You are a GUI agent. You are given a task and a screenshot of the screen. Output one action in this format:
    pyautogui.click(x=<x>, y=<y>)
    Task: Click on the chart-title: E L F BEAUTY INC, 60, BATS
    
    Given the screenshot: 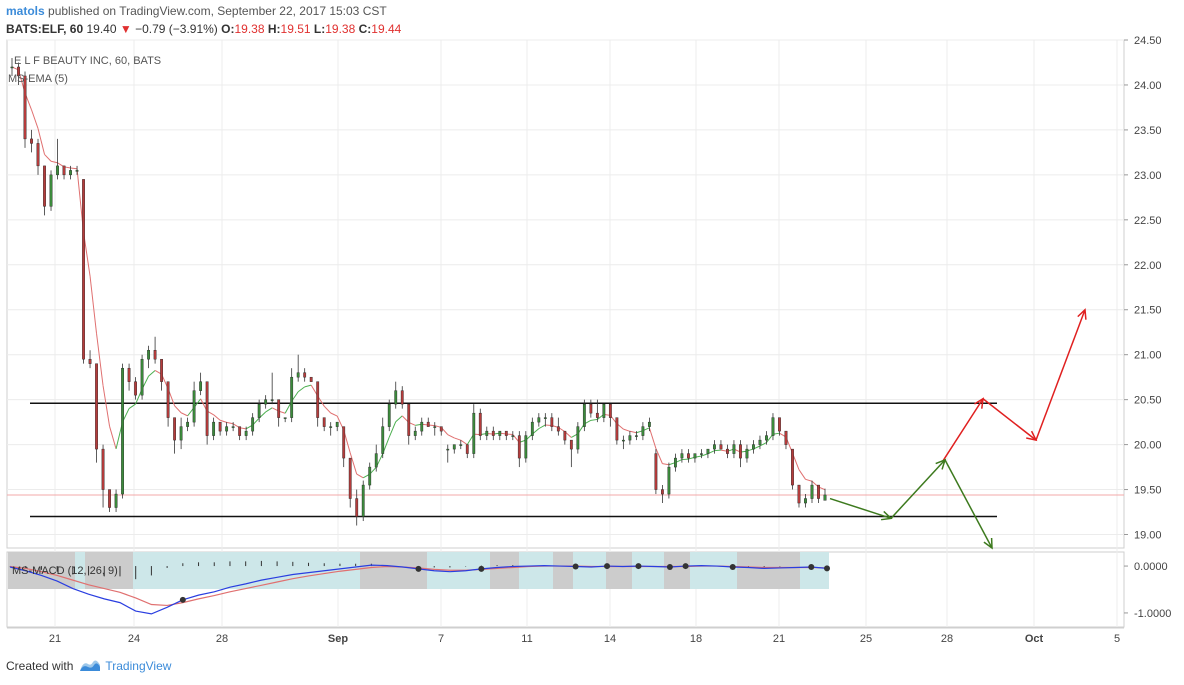 What is the action you would take?
    pyautogui.click(x=87, y=61)
    